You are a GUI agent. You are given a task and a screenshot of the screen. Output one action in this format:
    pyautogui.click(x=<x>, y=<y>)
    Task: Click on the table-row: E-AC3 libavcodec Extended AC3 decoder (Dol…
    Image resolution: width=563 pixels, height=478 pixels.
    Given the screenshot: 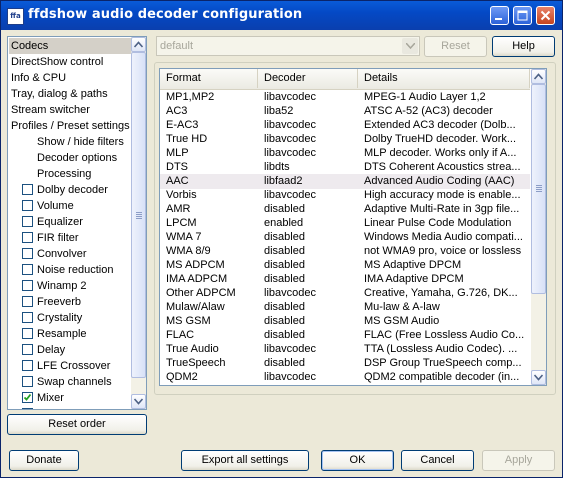 What is the action you would take?
    pyautogui.click(x=345, y=125)
    